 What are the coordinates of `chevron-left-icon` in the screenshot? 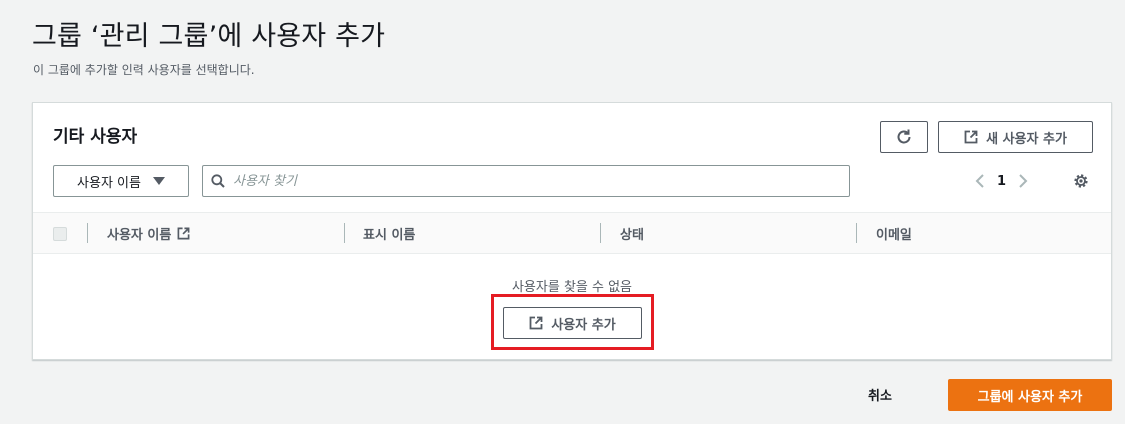 It's located at (980, 181).